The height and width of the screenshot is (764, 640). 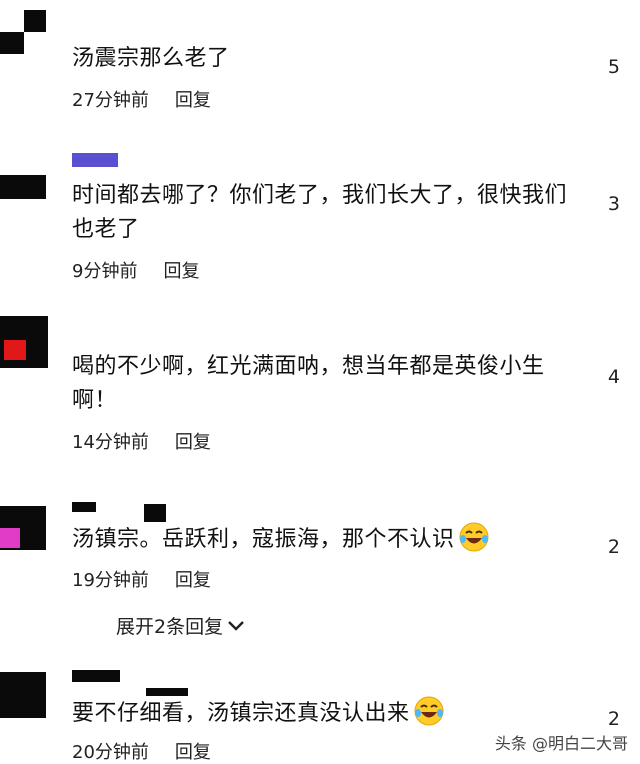 I want to click on comment-time: 14分钟前, so click(x=110, y=442).